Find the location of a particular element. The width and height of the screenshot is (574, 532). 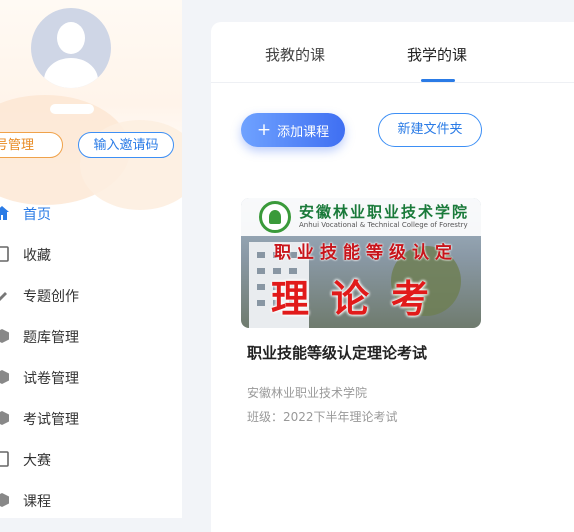

avatar is located at coordinates (71, 48).